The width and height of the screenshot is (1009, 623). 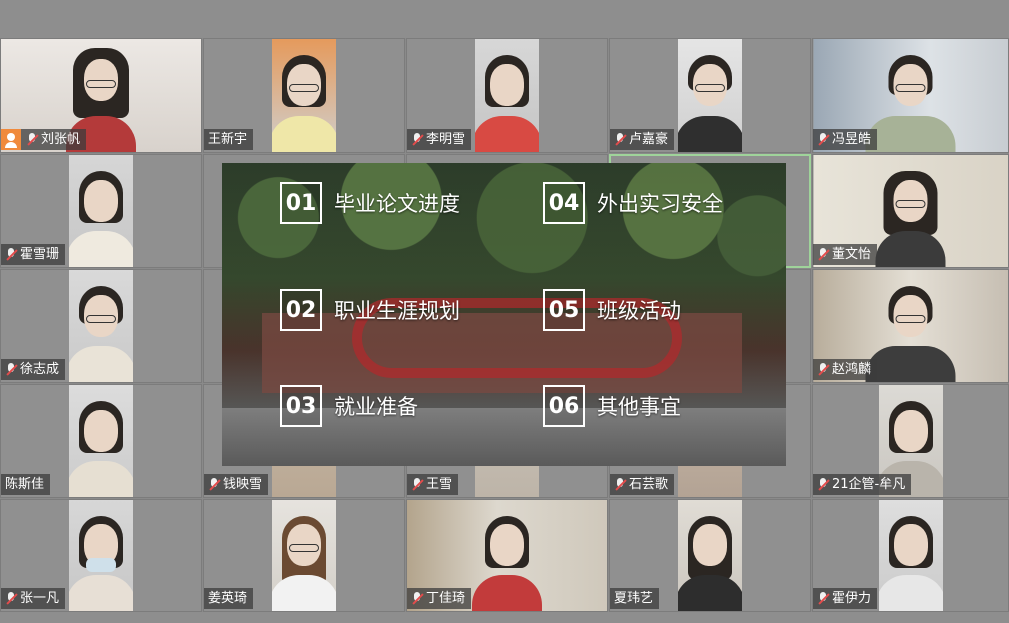 I want to click on participant-name: 夏玮艺, so click(x=634, y=598).